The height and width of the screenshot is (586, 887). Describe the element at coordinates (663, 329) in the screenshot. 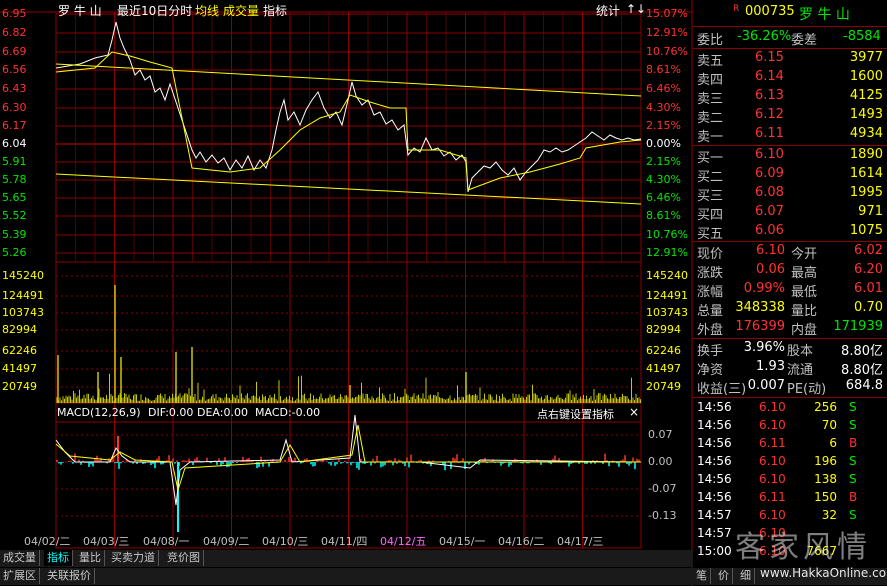

I see `volume-tick-label-right: 82994` at that location.